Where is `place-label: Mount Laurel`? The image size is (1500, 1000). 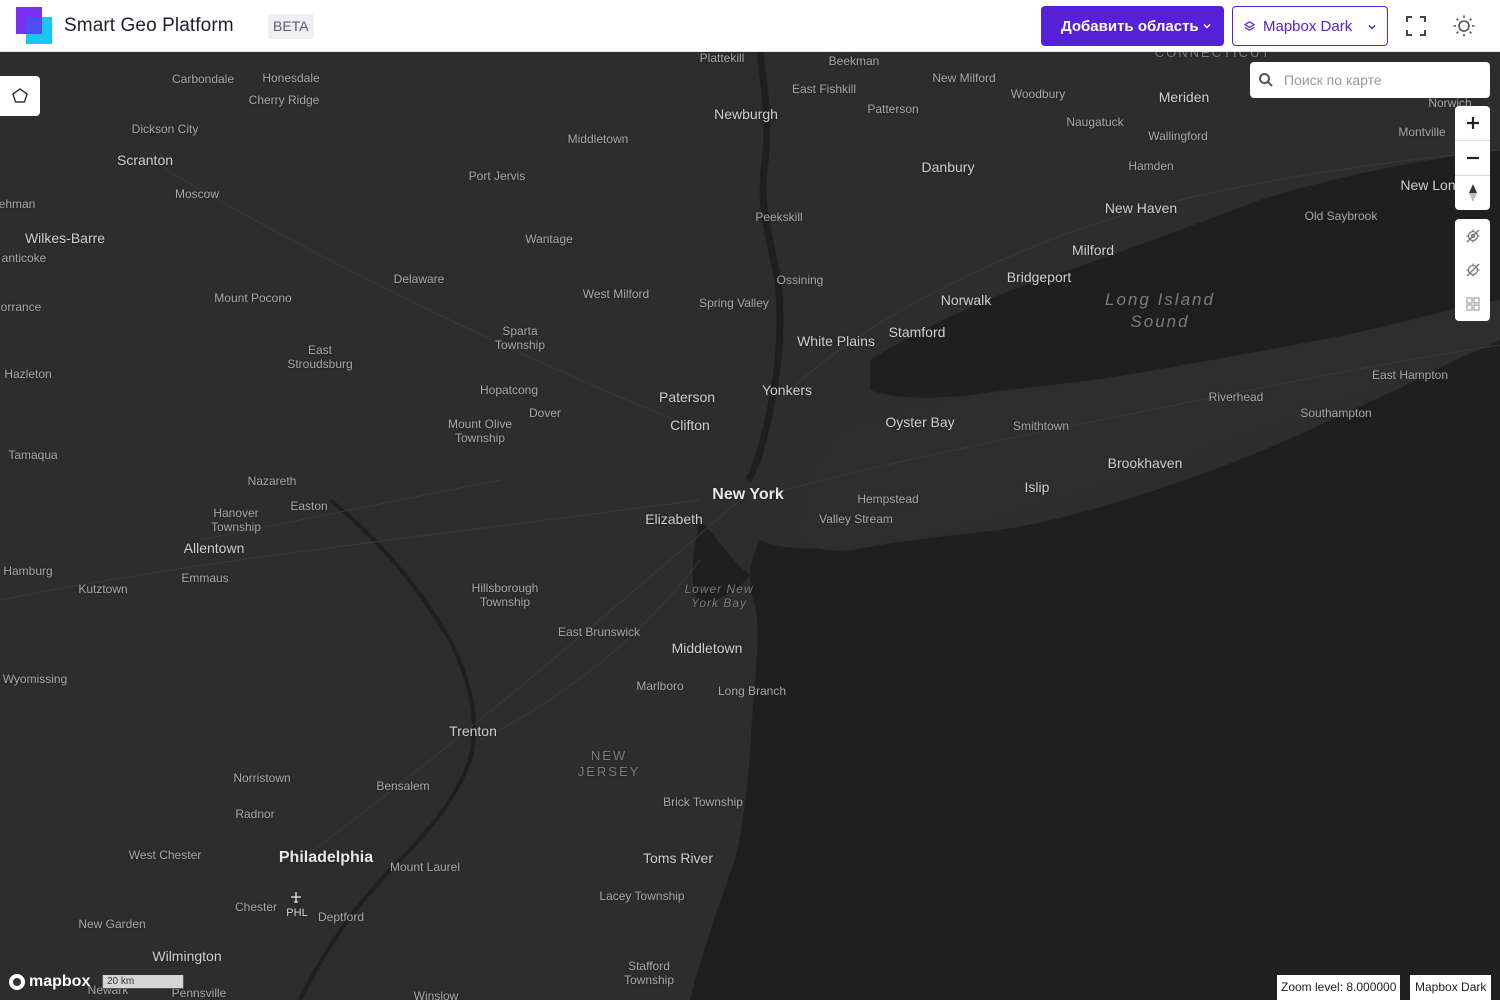
place-label: Mount Laurel is located at coordinates (425, 867).